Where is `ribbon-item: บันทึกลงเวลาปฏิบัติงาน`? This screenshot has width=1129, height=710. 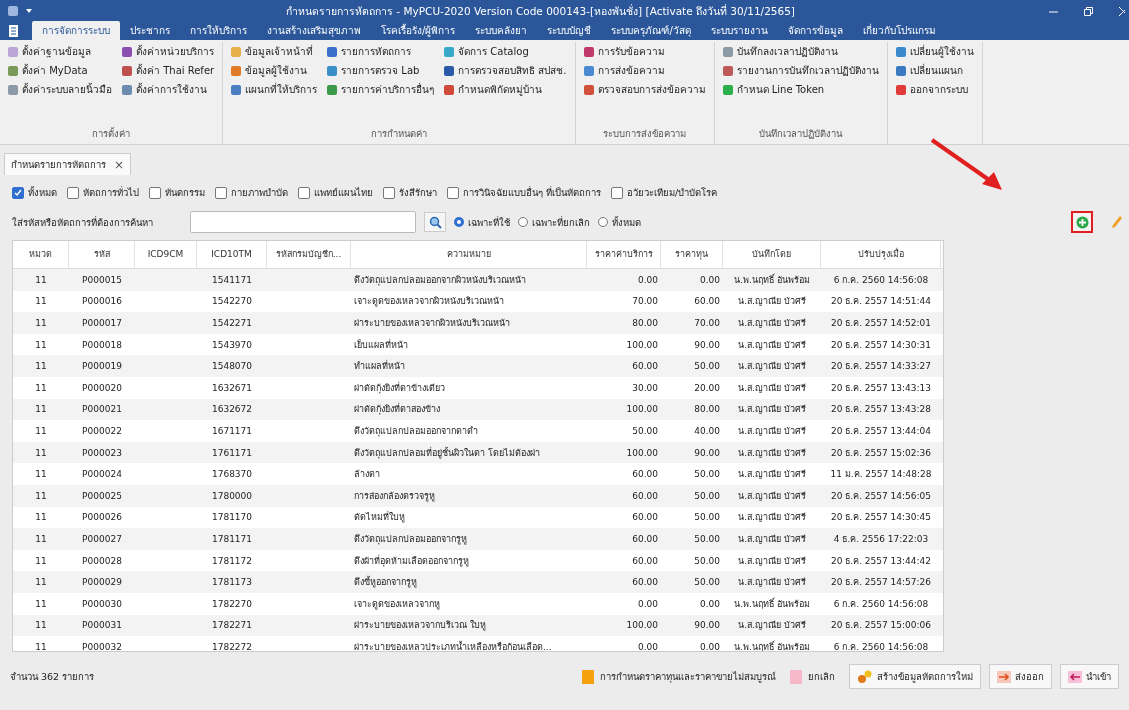
ribbon-item: บันทึกลงเวลาปฏิบัติงาน is located at coordinates (800, 51).